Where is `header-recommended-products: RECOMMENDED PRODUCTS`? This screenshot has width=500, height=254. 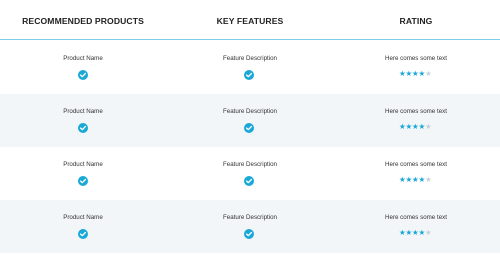
header-recommended-products: RECOMMENDED PRODUCTS is located at coordinates (83, 21).